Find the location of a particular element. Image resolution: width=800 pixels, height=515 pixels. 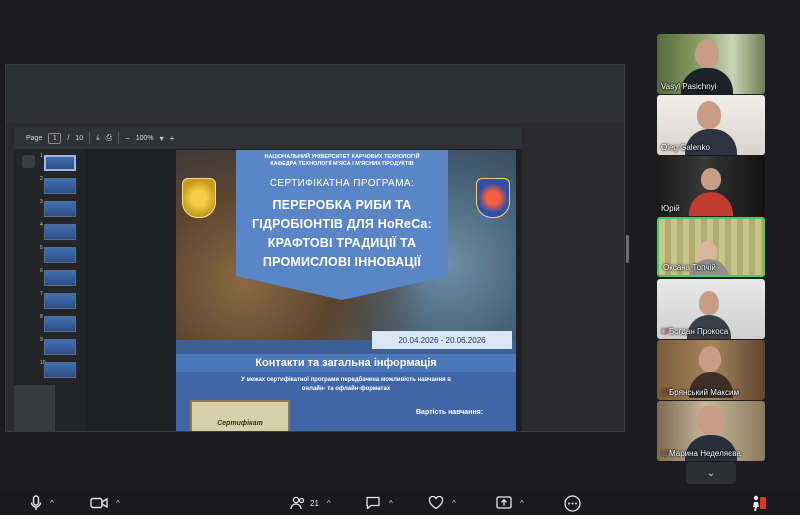

chat-icon is located at coordinates (373, 503).